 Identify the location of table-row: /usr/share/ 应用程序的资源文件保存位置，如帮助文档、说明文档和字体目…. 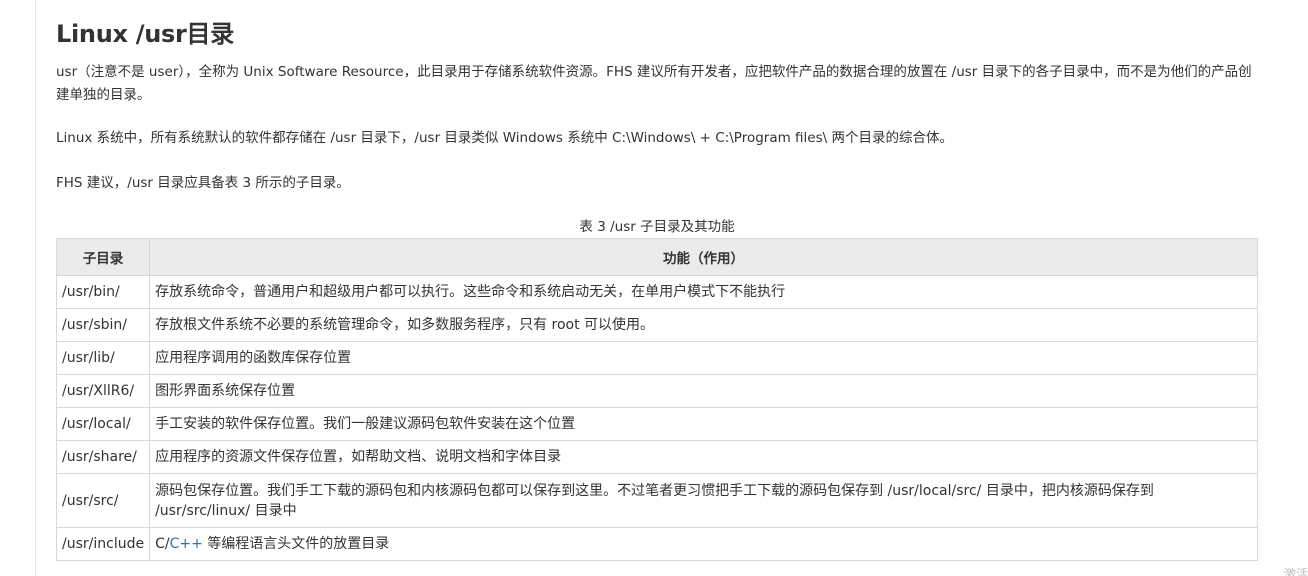
(656, 457).